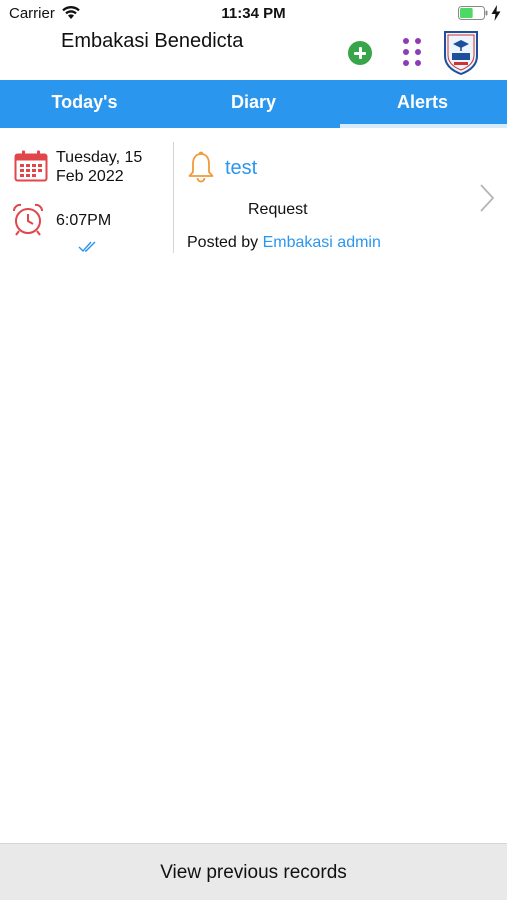 The image size is (507, 900). What do you see at coordinates (28, 219) in the screenshot?
I see `alarm-clock-icon` at bounding box center [28, 219].